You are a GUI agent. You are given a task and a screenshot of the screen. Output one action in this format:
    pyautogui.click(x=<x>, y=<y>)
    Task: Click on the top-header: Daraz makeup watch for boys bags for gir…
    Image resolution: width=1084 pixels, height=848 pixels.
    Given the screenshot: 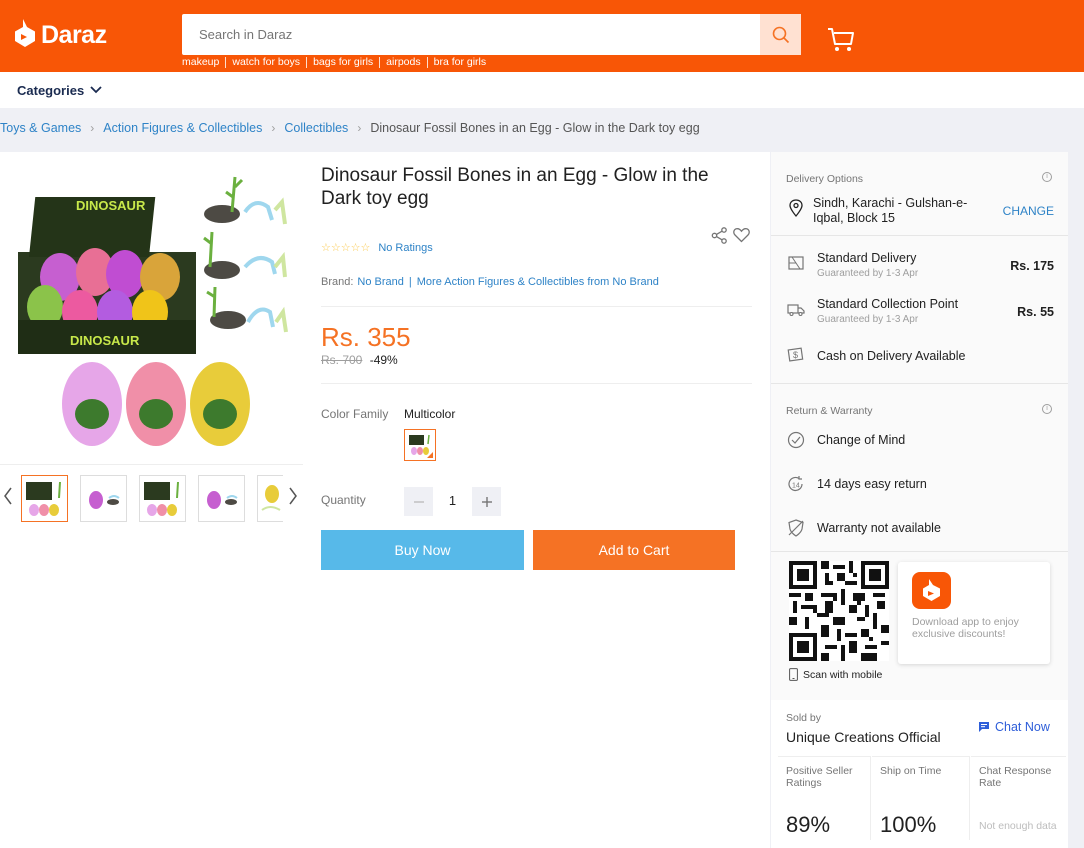 What is the action you would take?
    pyautogui.click(x=542, y=36)
    